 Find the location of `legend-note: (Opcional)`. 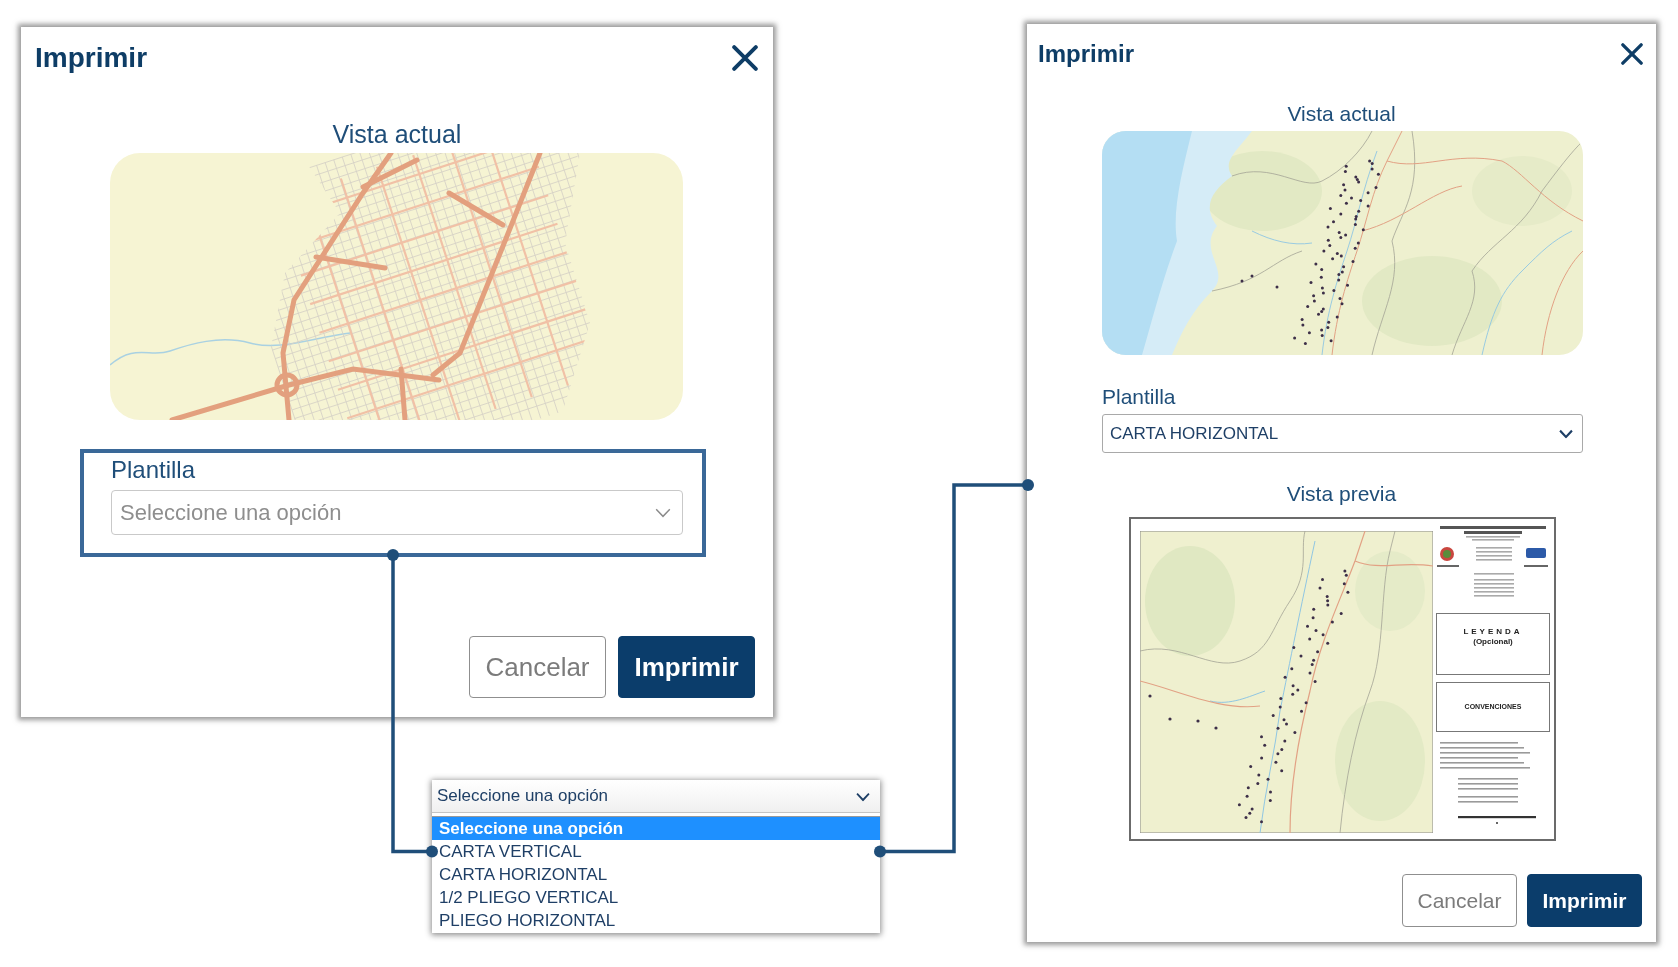

legend-note: (Opcional) is located at coordinates (1493, 641).